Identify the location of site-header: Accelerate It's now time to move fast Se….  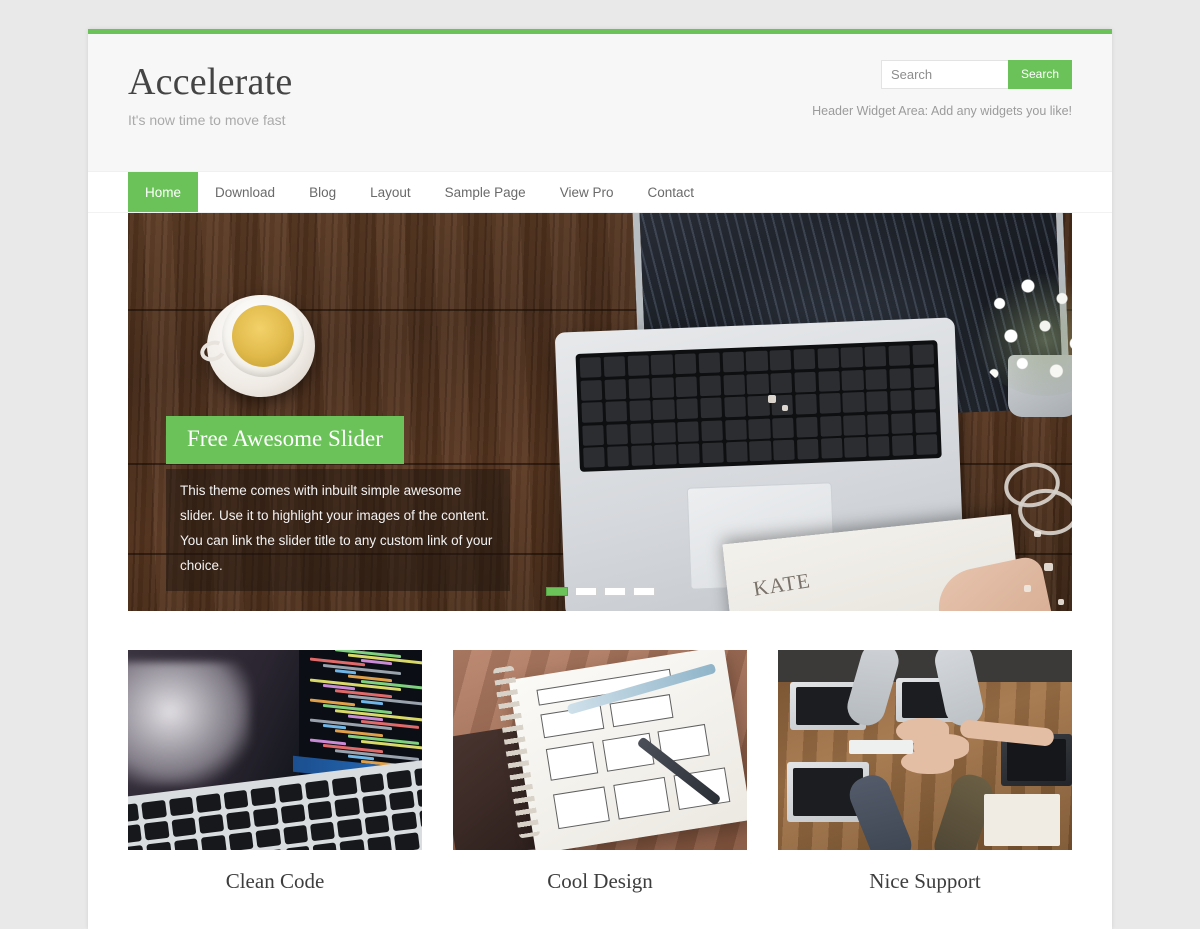
(600, 103).